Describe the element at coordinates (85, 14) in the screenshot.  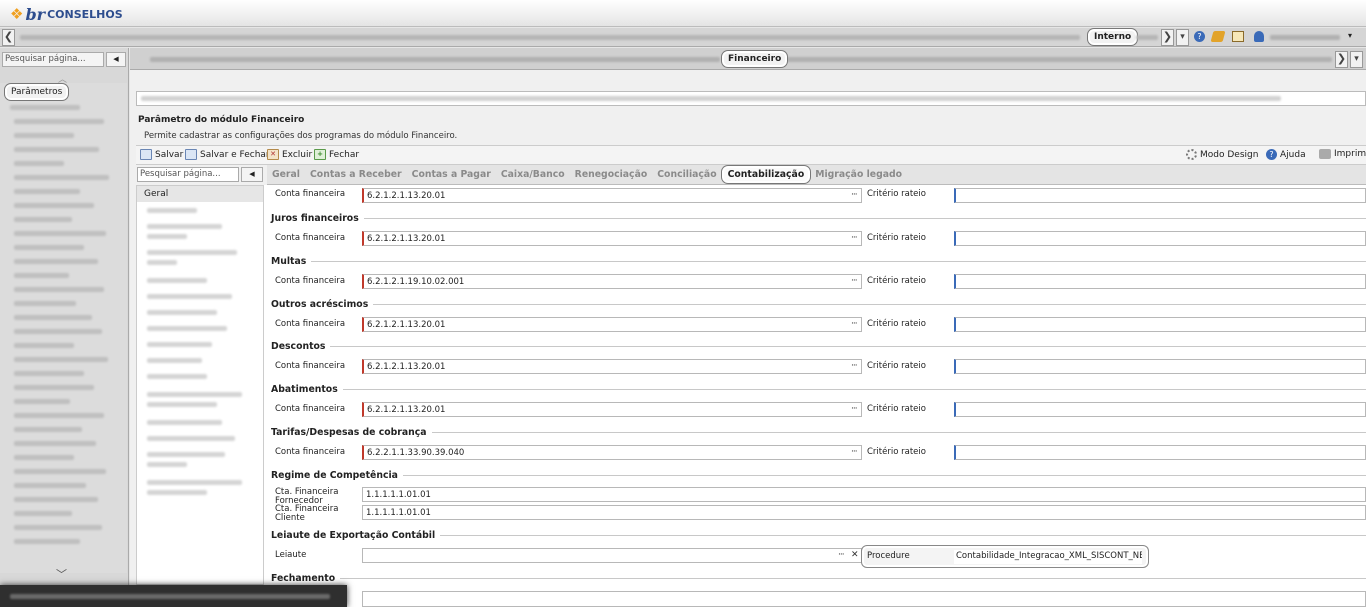
I see `logo-name: CONSELHOS` at that location.